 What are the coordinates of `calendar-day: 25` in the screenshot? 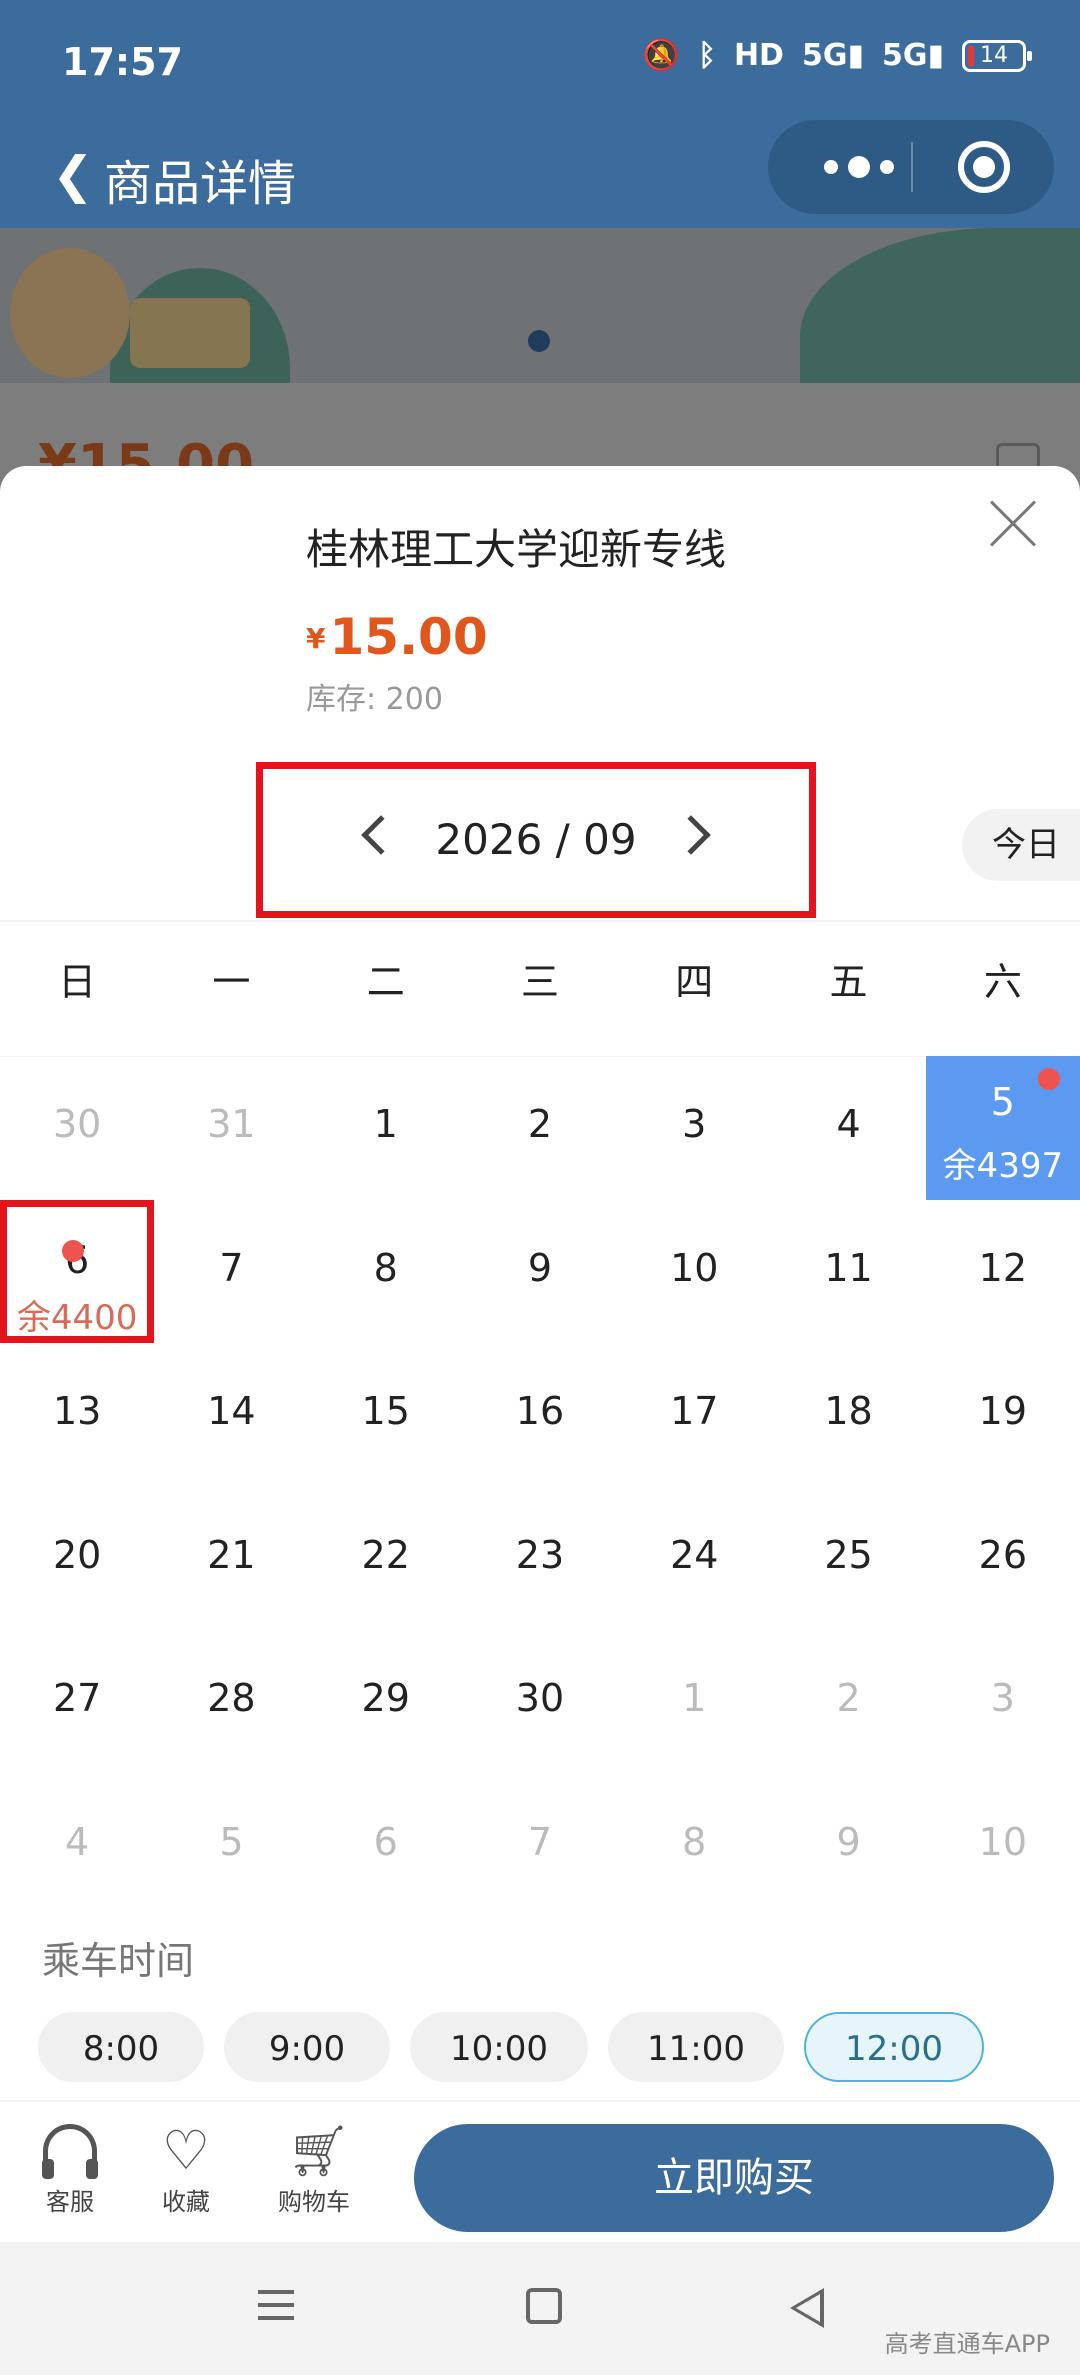 It's located at (848, 1559).